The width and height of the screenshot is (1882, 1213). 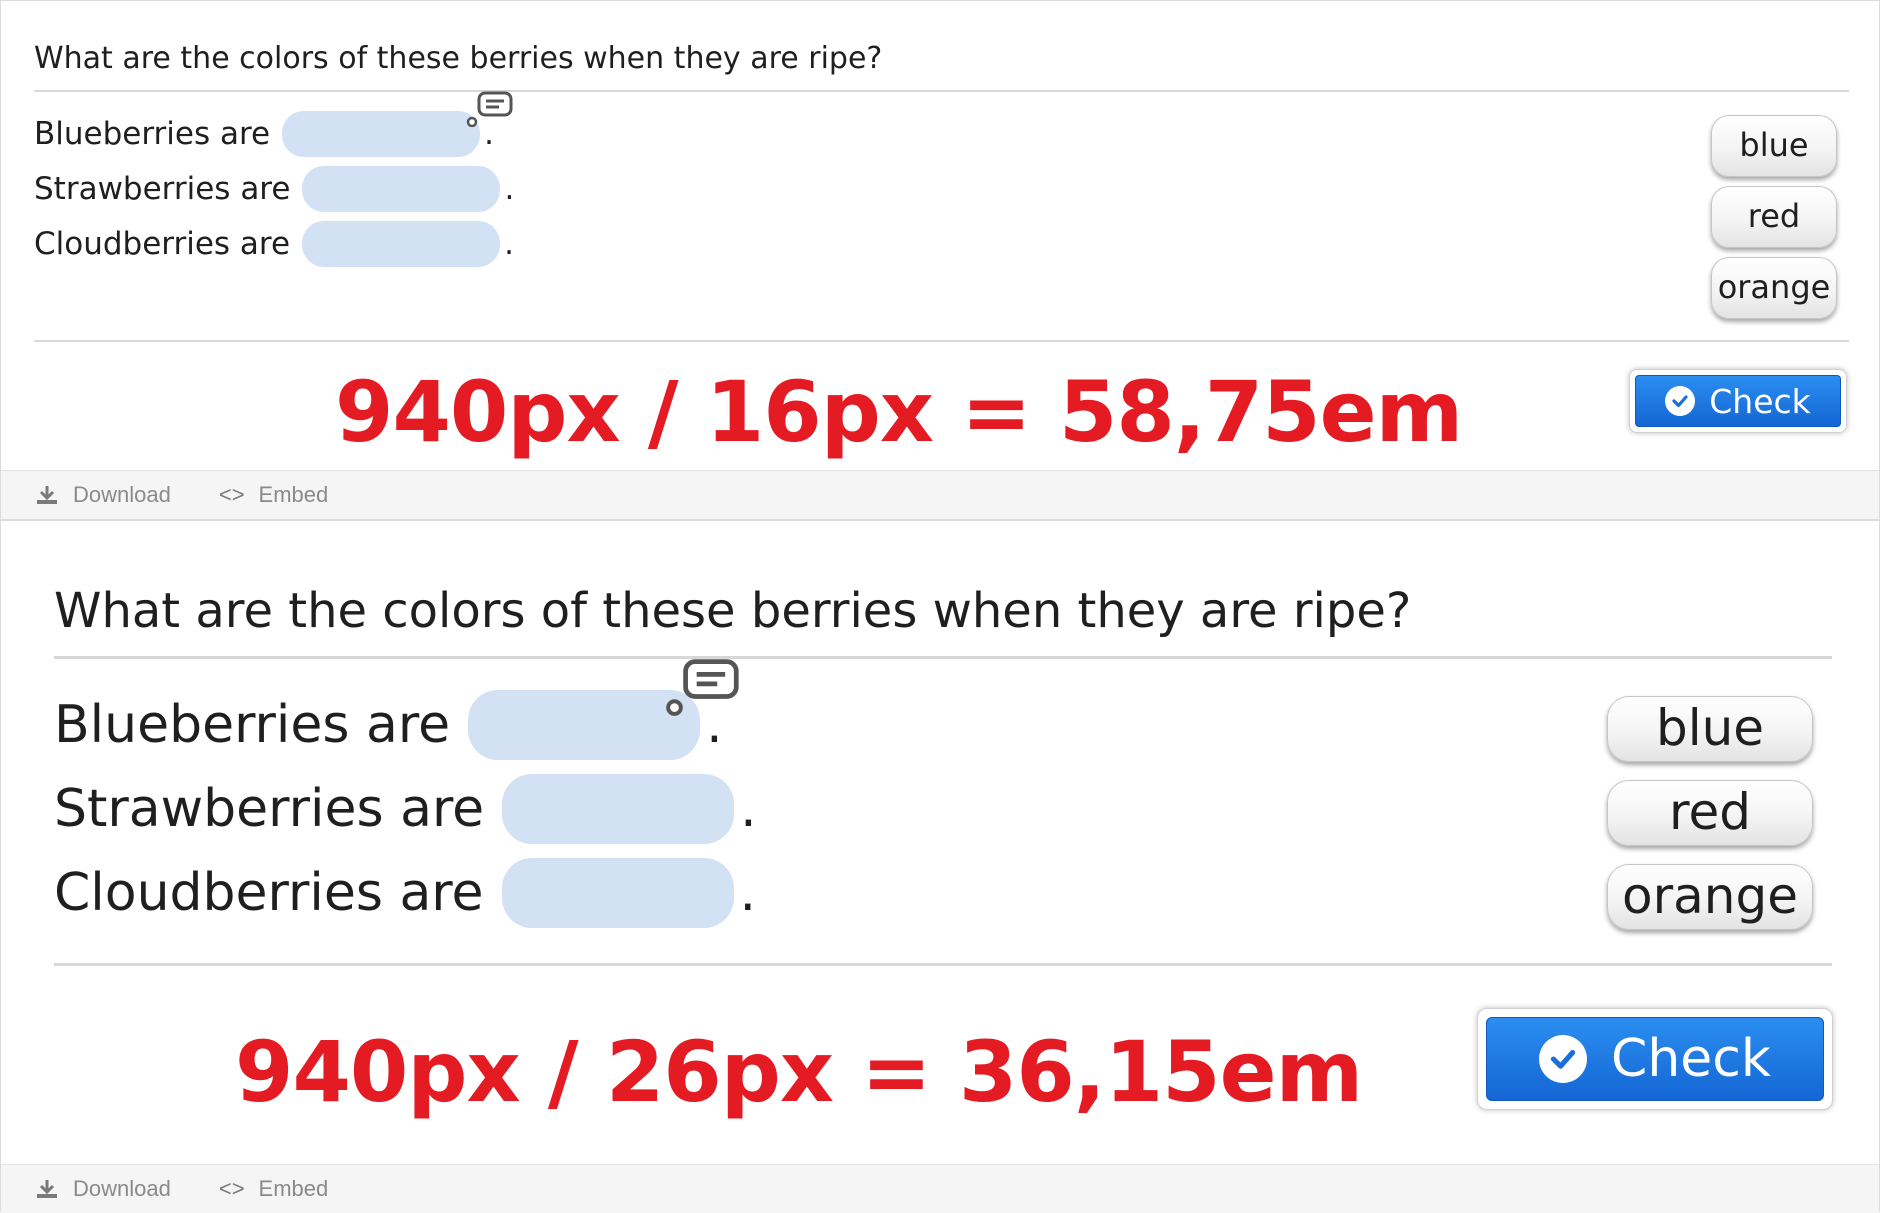 I want to click on em-calculation-annotation: 940px / 16px = 58,75em, so click(x=899, y=412).